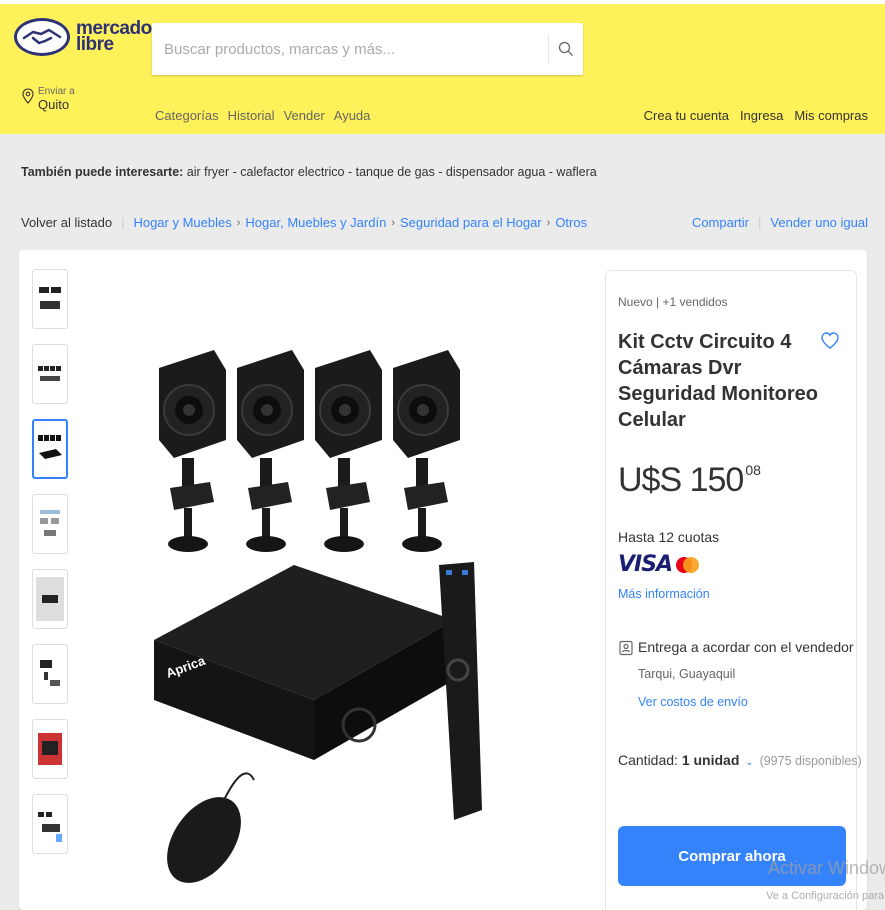 Image resolution: width=885 pixels, height=910 pixels. What do you see at coordinates (831, 115) in the screenshot?
I see `my-purchases-link: Mis compras` at bounding box center [831, 115].